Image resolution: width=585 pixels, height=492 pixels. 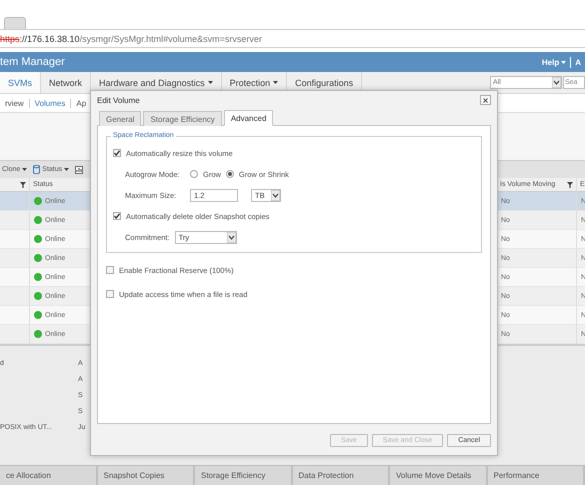 I want to click on close-icon, so click(x=485, y=100).